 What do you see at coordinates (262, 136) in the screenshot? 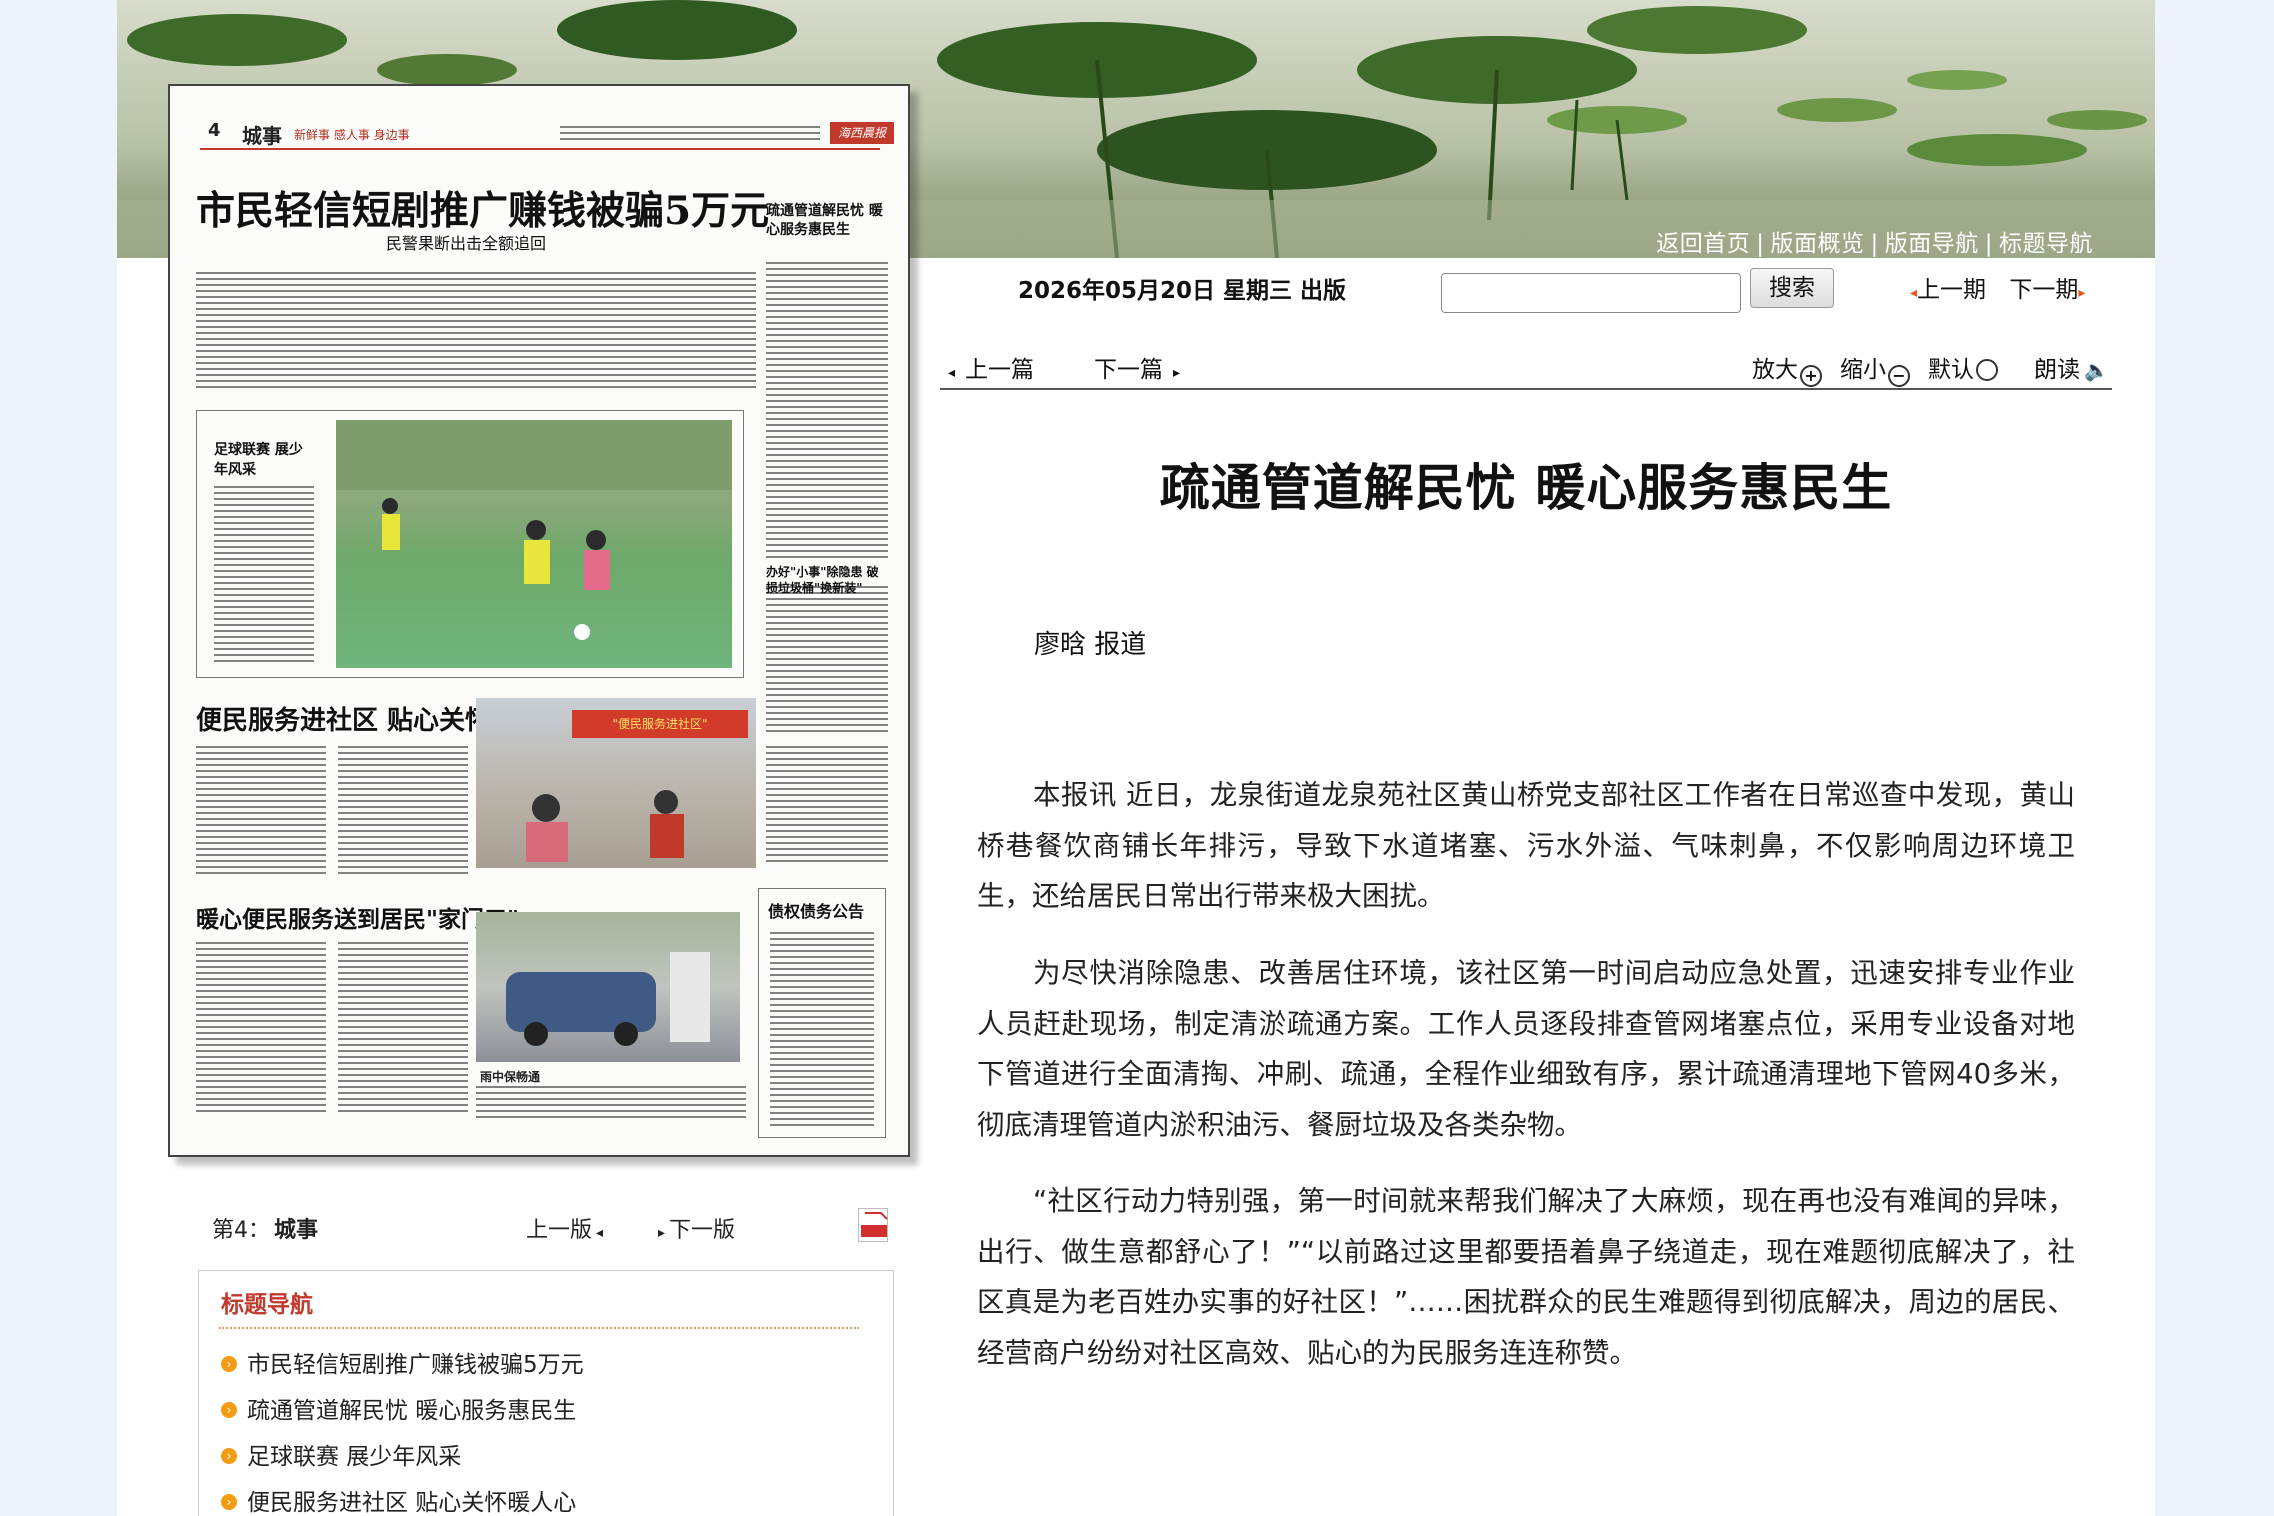
I see `paper-section: 城事` at bounding box center [262, 136].